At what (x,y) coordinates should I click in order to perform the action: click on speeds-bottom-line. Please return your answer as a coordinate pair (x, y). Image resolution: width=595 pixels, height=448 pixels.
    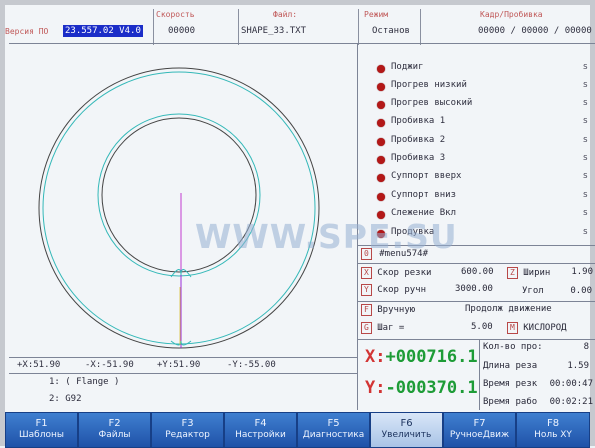
    Looking at the image, I should click on (476, 301).